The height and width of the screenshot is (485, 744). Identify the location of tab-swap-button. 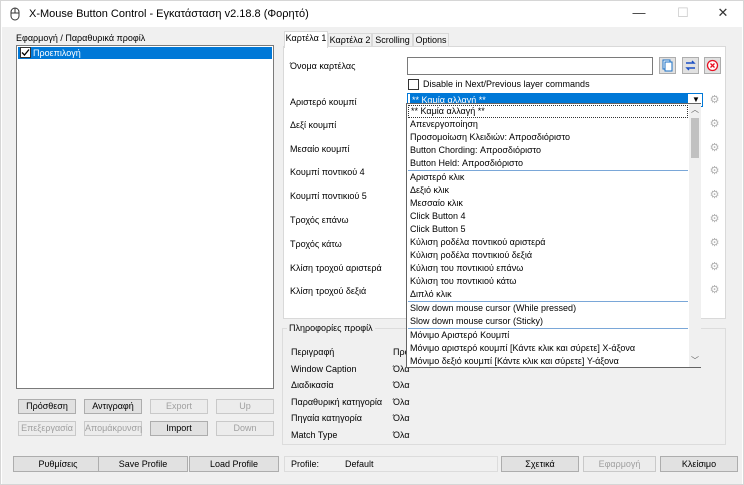
(690, 65).